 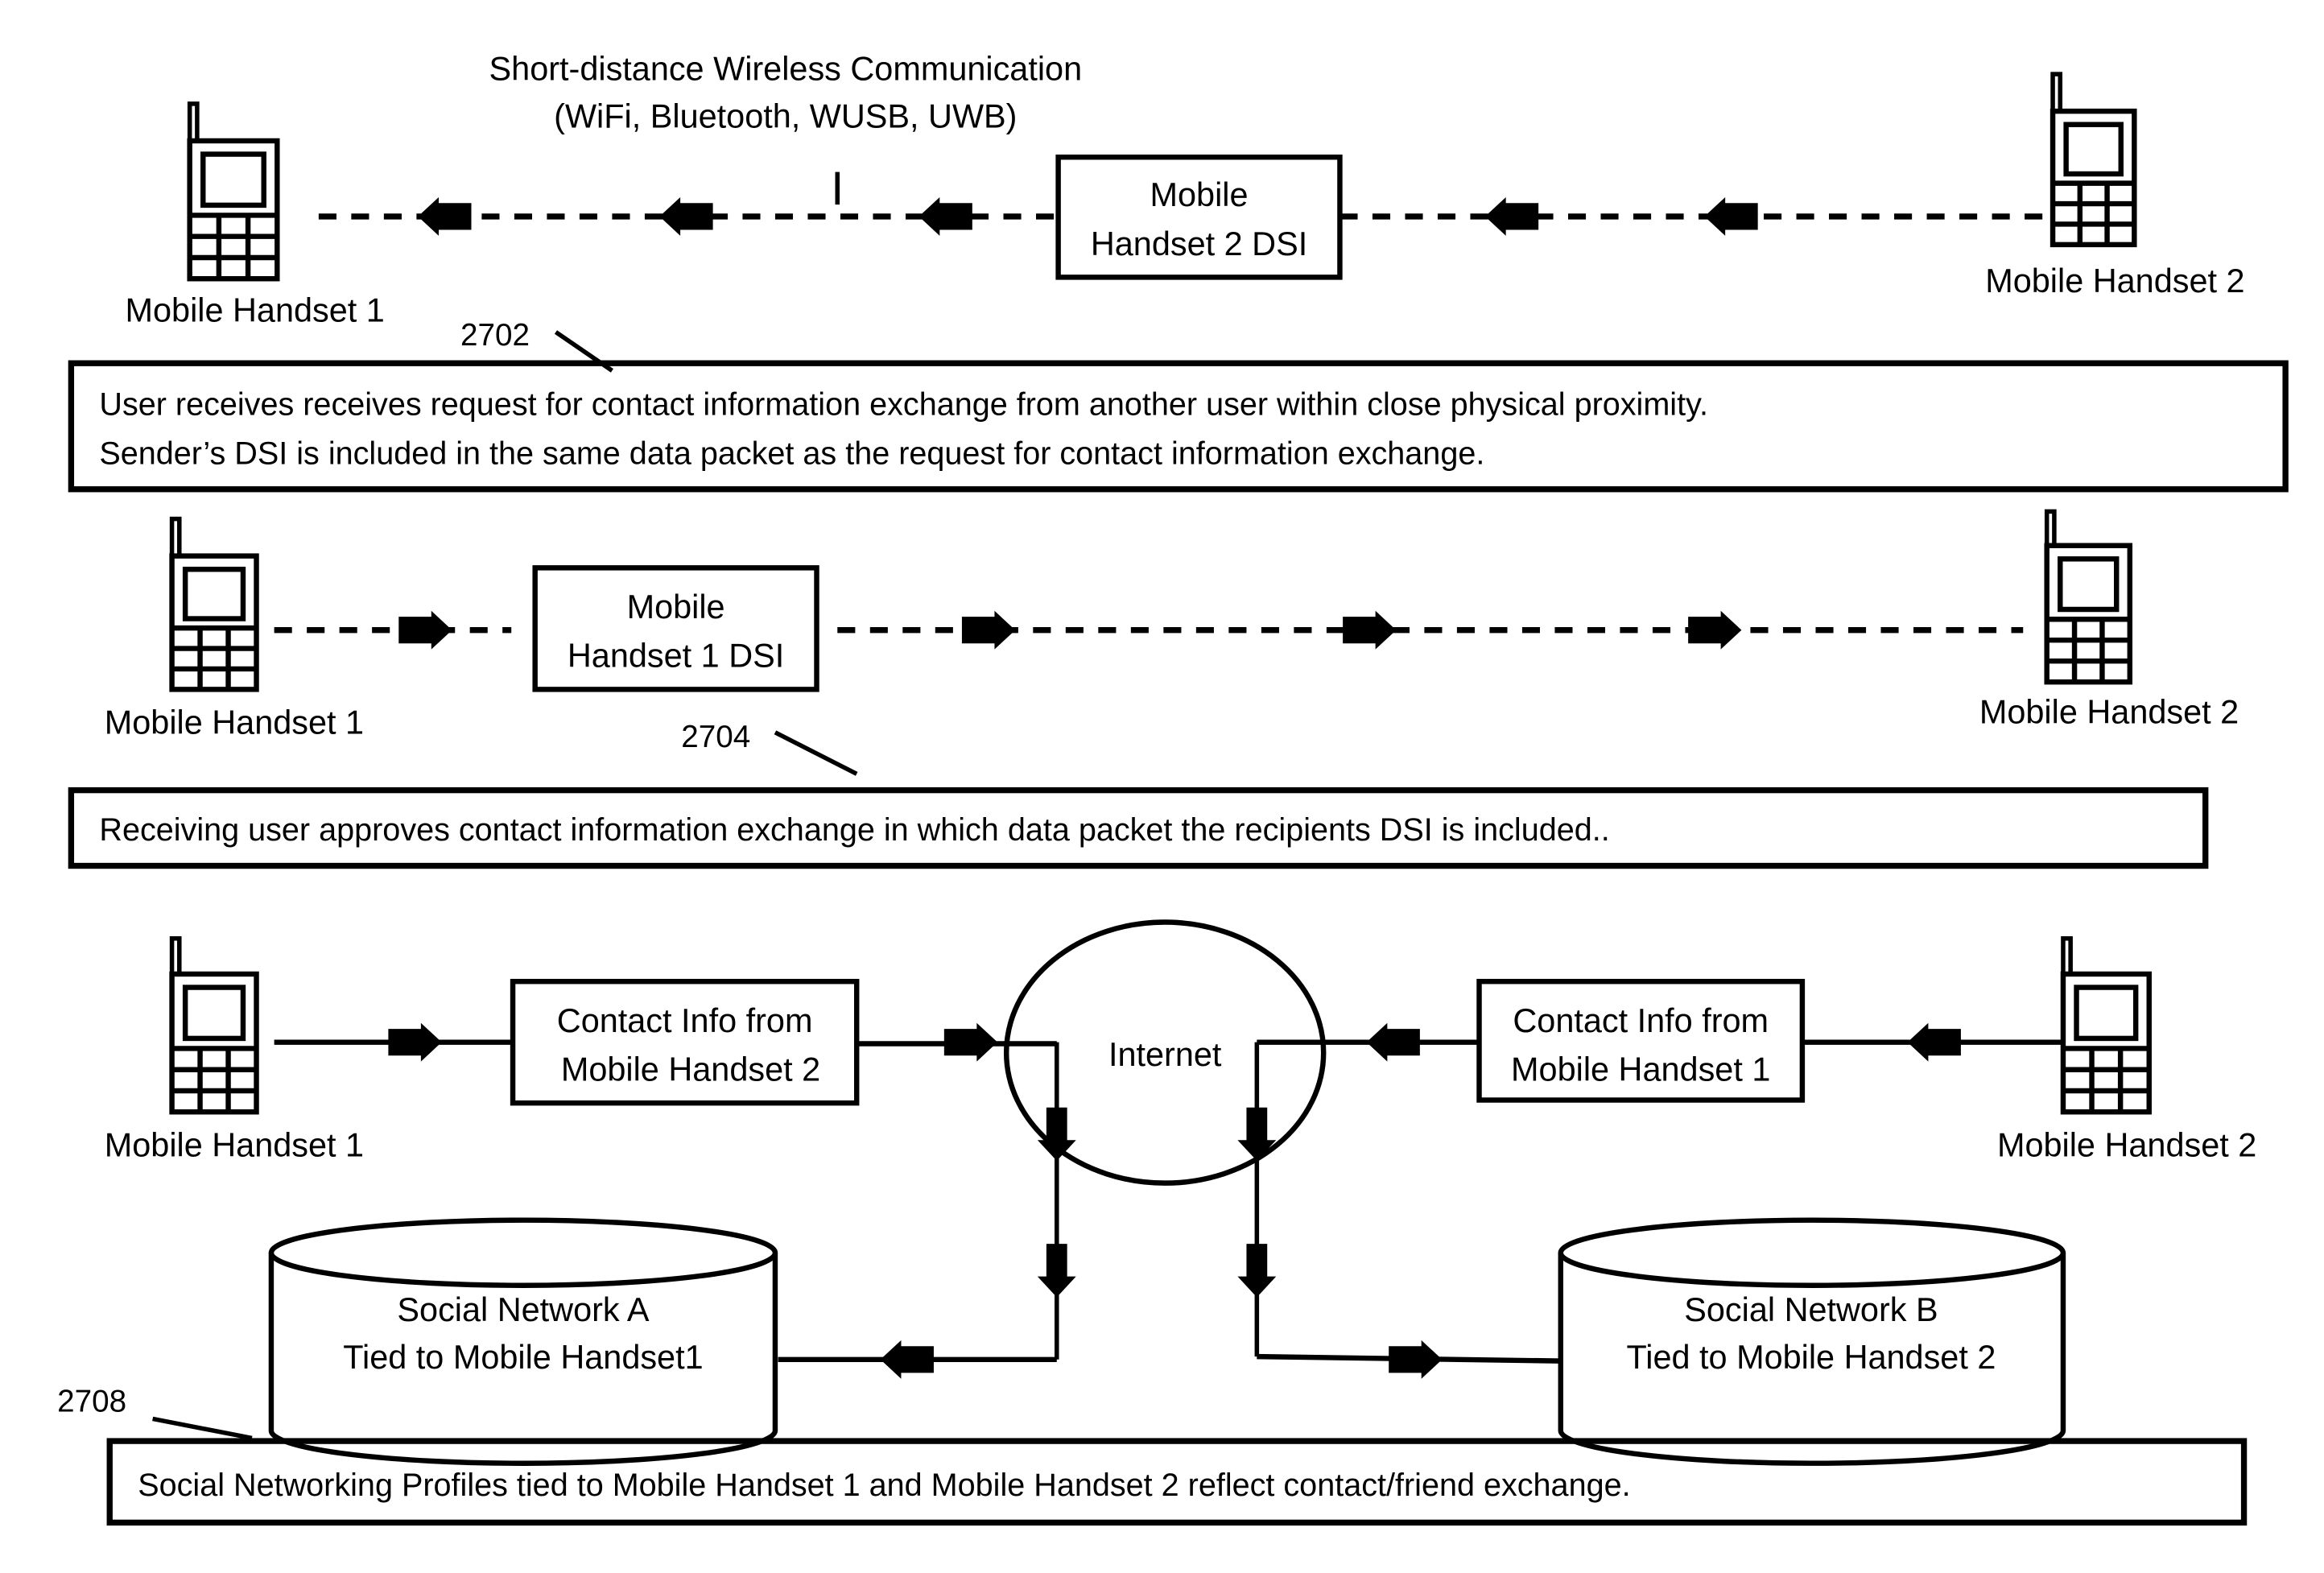 I want to click on contact-box-left-line-1: Contact Info from, so click(x=685, y=1020).